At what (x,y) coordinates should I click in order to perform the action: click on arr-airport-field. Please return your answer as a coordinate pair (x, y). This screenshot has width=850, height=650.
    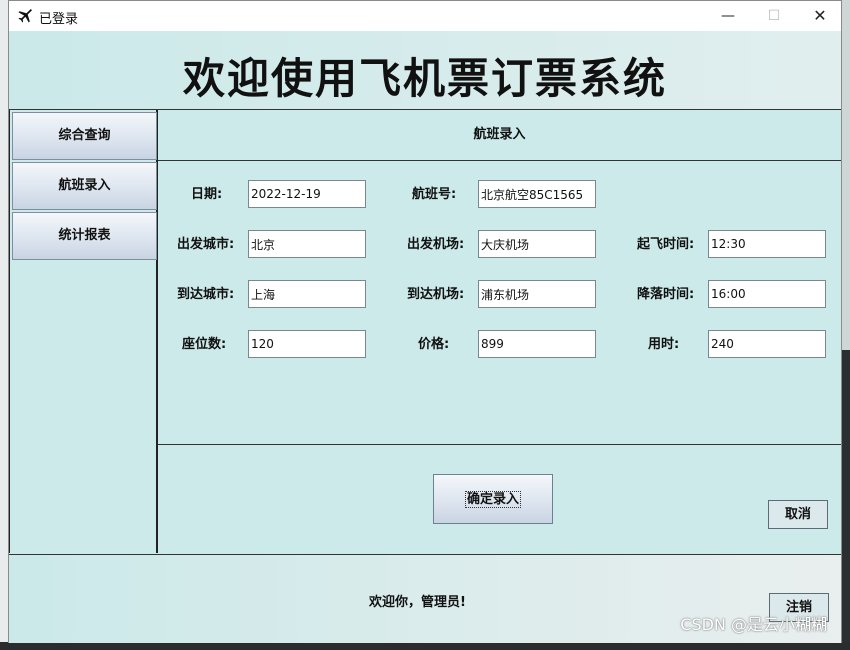
    Looking at the image, I should click on (537, 294).